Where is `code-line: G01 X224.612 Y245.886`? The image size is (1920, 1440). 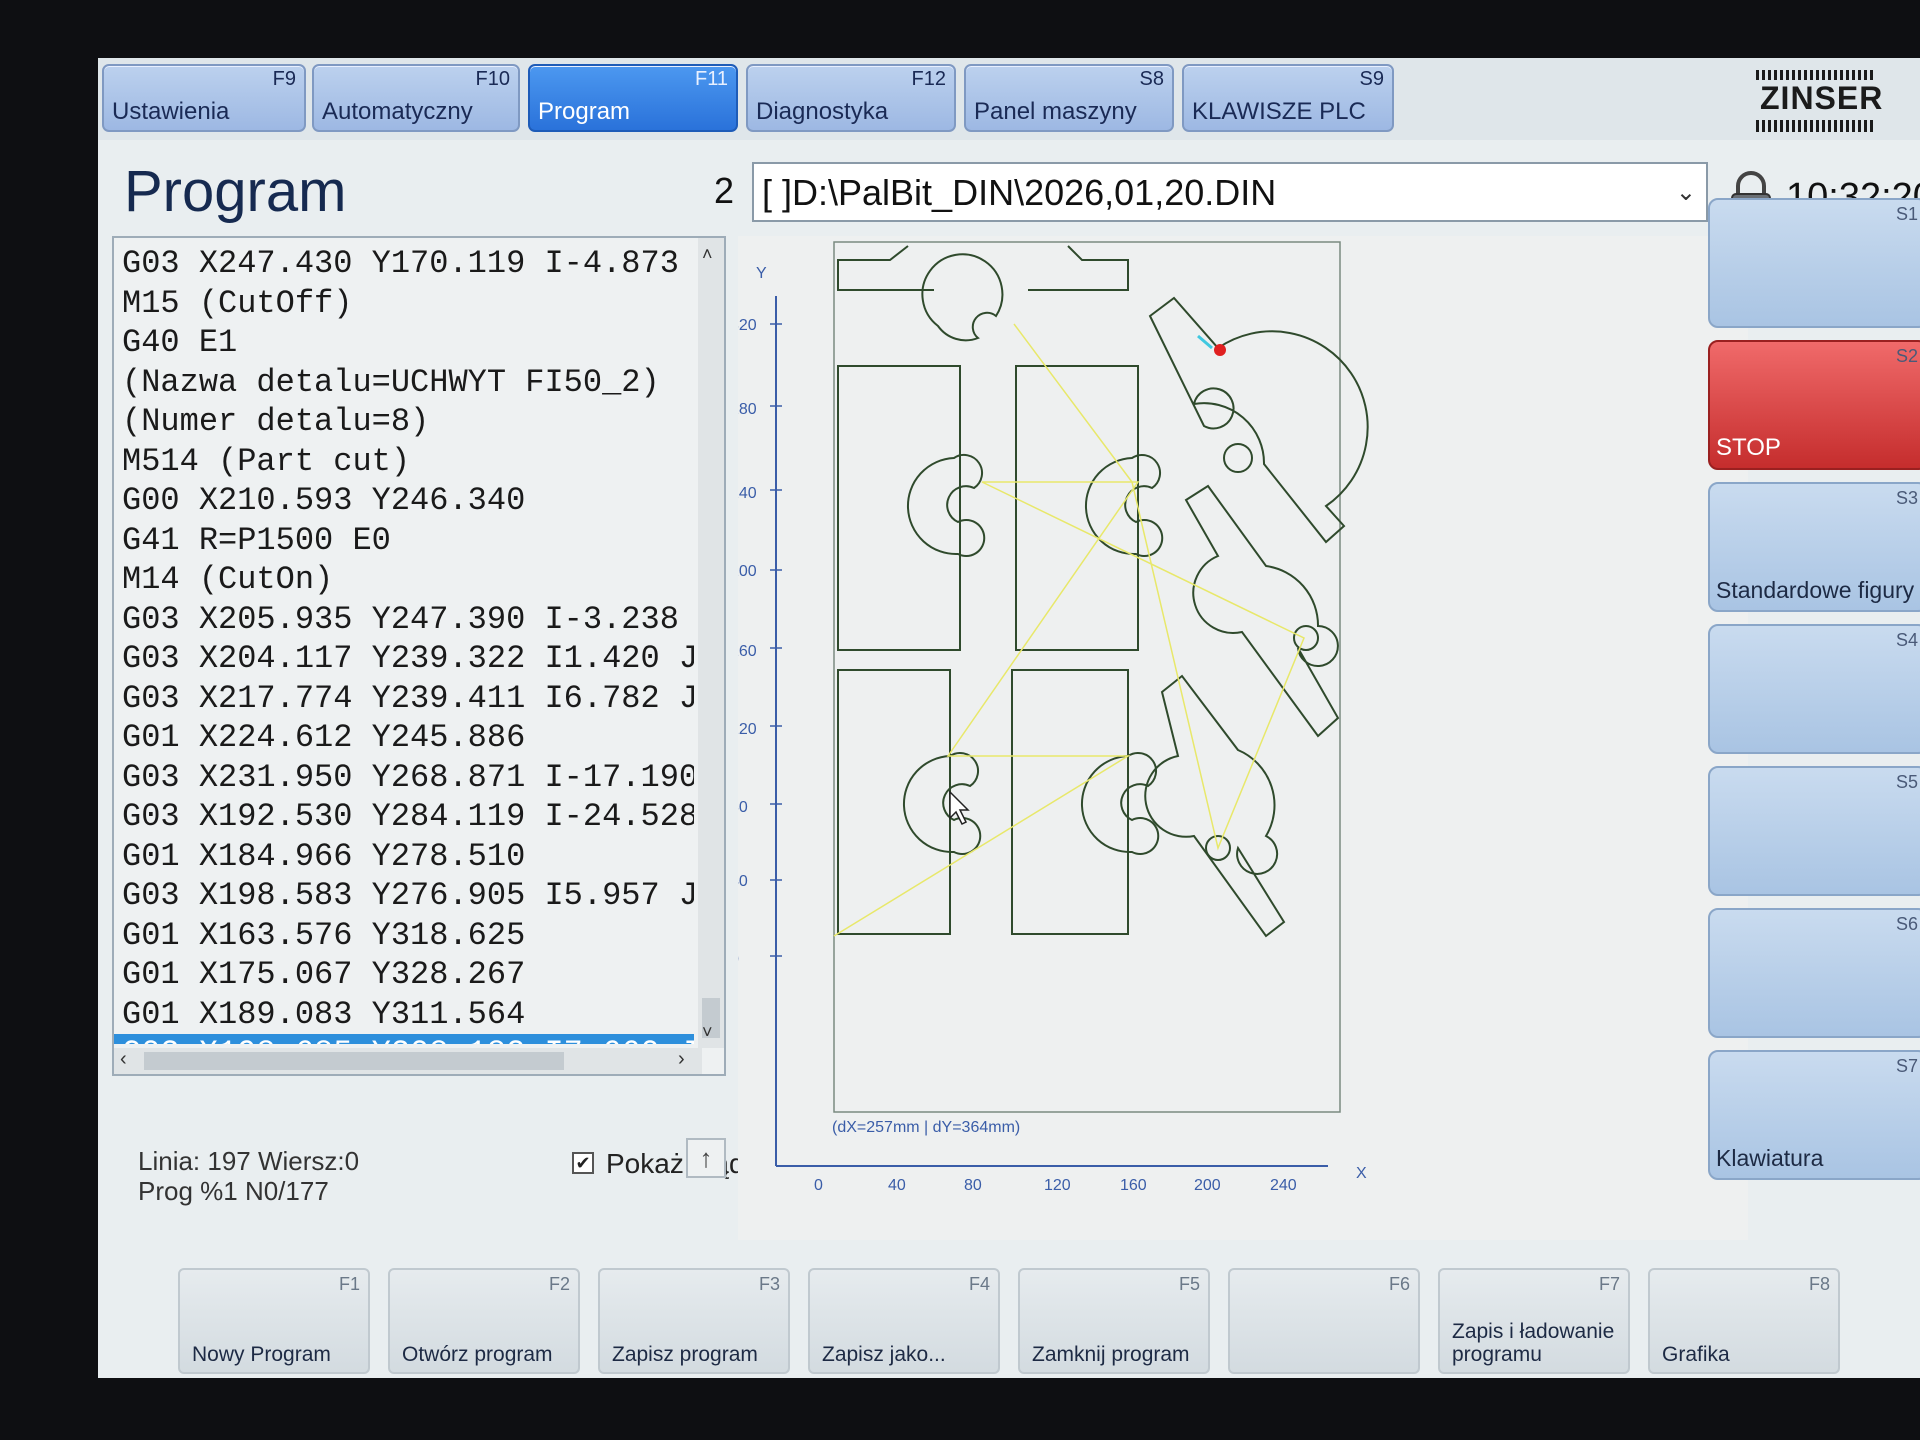
code-line: G01 X224.612 Y245.886 is located at coordinates (404, 738).